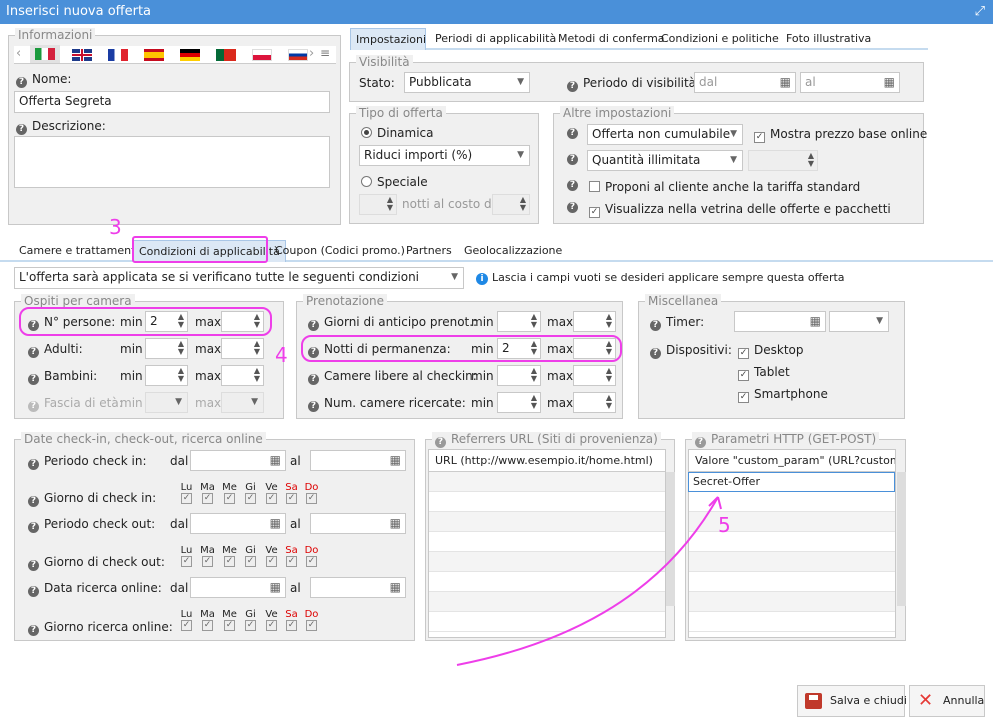  What do you see at coordinates (589, 581) in the screenshot?
I see `annotation-arrow-icon` at bounding box center [589, 581].